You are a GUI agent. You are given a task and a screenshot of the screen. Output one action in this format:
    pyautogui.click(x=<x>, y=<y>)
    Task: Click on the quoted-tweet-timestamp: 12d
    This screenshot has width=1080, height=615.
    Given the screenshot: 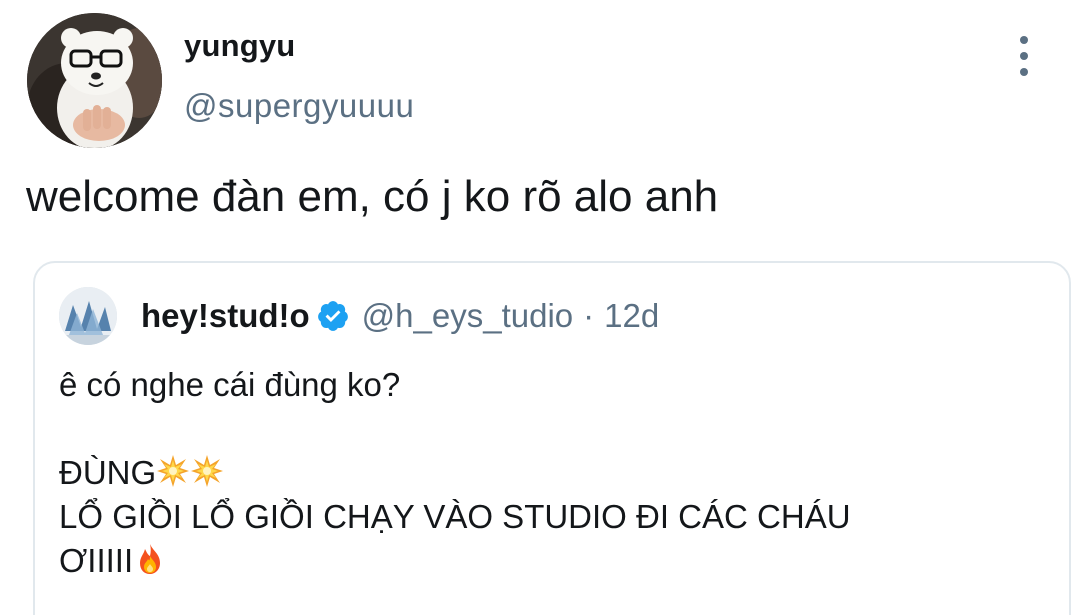 What is the action you would take?
    pyautogui.click(x=631, y=316)
    